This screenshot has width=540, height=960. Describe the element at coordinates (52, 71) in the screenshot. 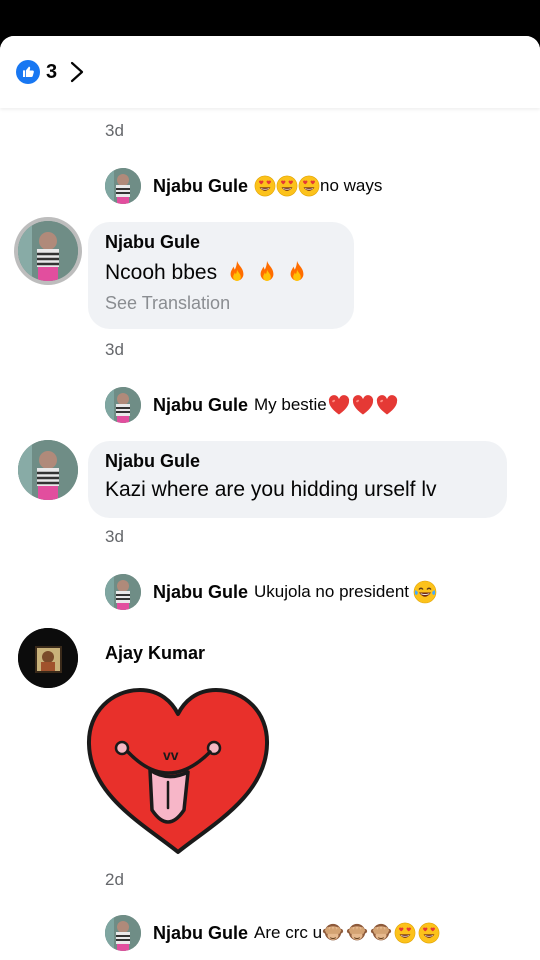

I see `like-count: 3` at that location.